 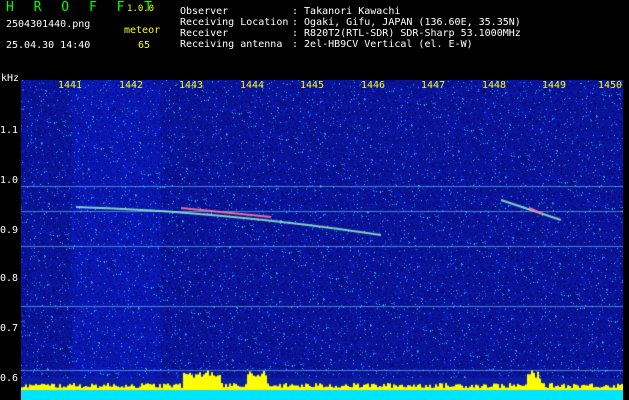 I want to click on app-version: 1.0.0, so click(x=141, y=9).